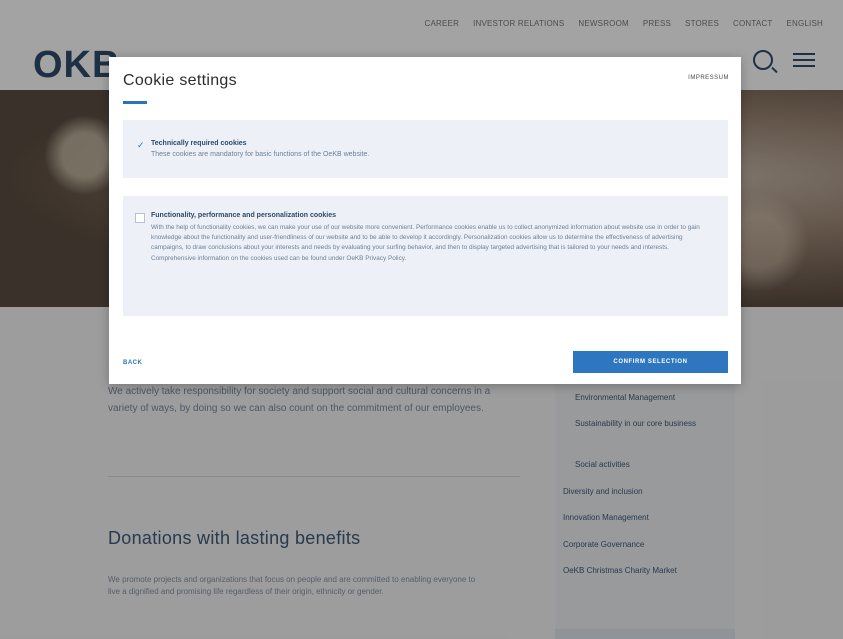 Image resolution: width=843 pixels, height=639 pixels. Describe the element at coordinates (141, 145) in the screenshot. I see `checkmark-icon: ✓` at that location.